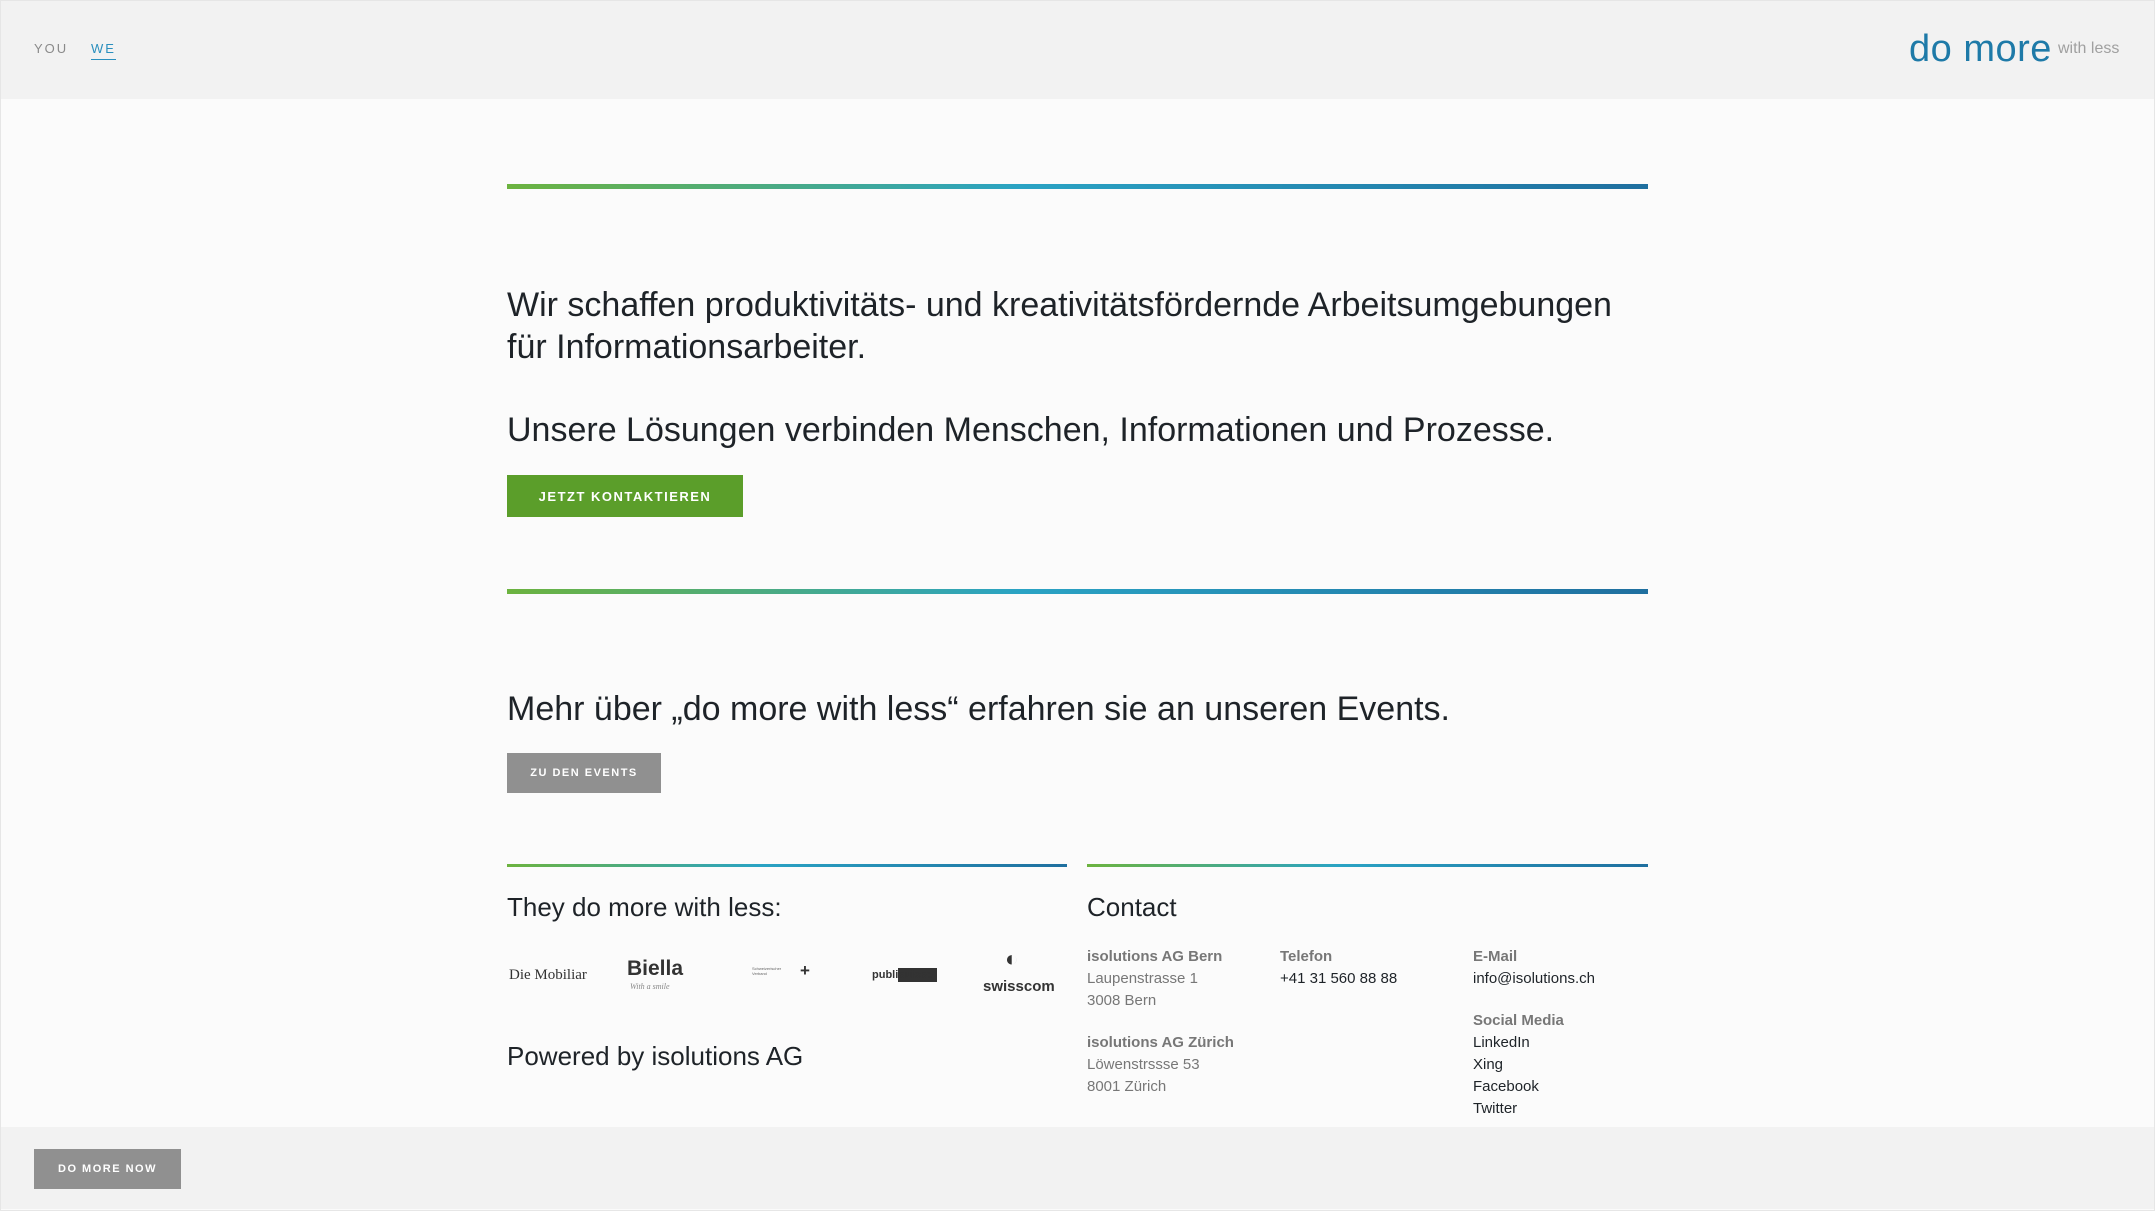 This screenshot has width=2155, height=1211. What do you see at coordinates (625, 496) in the screenshot?
I see `contact-now-button: JETZT KONTAKTIEREN` at bounding box center [625, 496].